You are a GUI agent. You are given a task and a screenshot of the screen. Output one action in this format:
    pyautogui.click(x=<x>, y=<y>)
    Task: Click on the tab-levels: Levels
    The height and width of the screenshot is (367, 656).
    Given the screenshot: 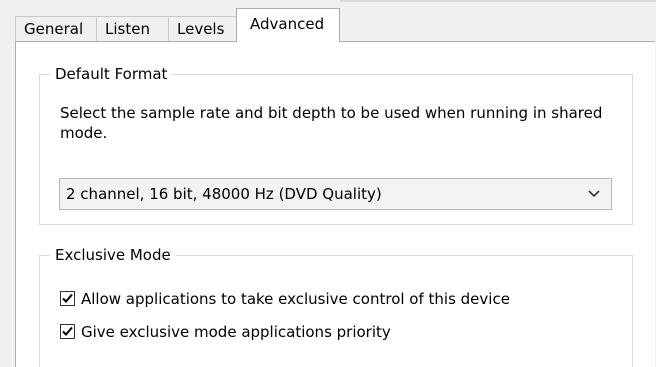 What is the action you would take?
    pyautogui.click(x=203, y=29)
    